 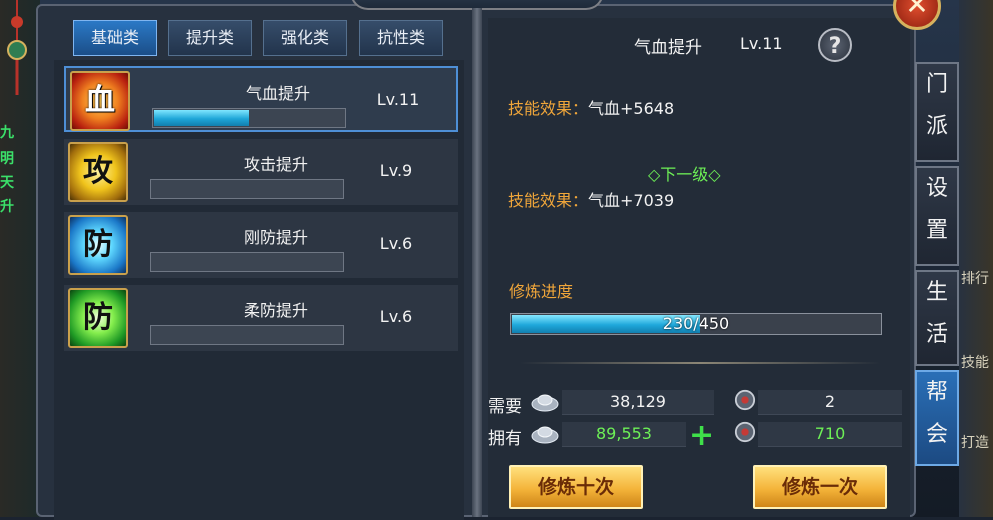 I want to click on attack-skill-icon: 攻, so click(x=98, y=172).